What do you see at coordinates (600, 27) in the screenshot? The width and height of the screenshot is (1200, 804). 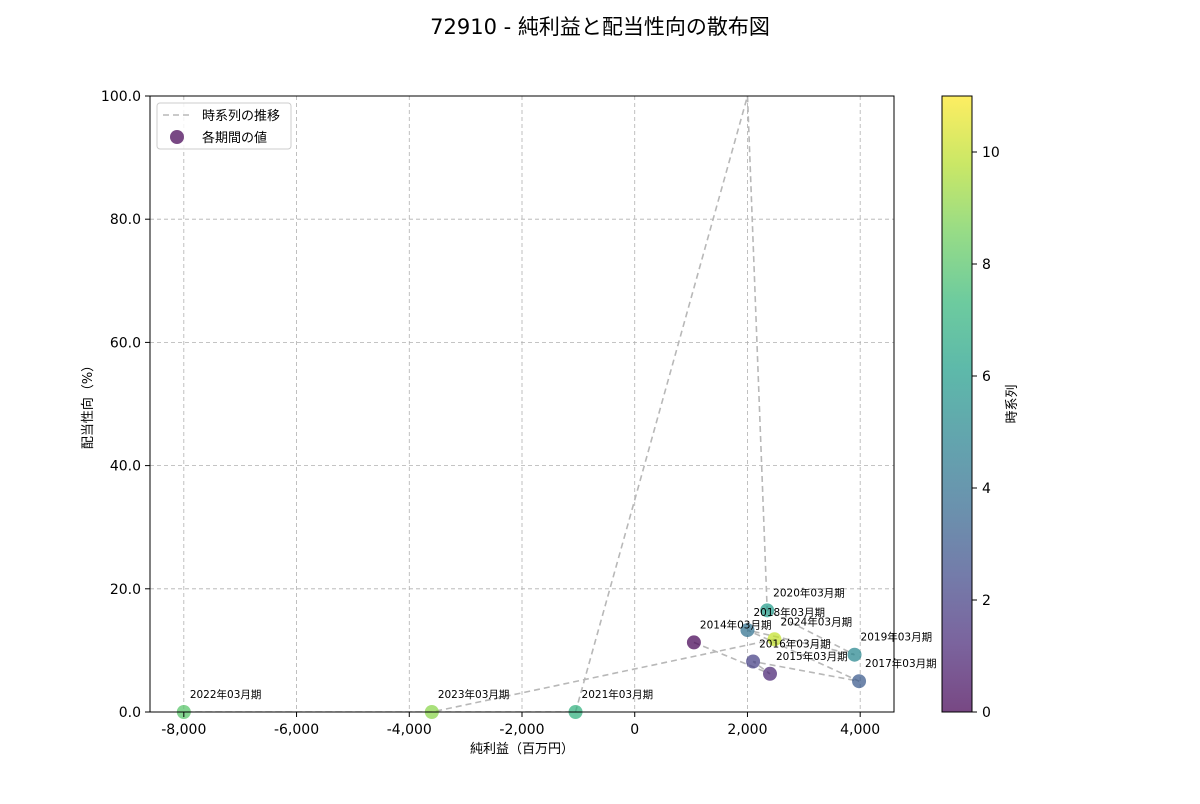 I see `chart-title: 72910 - 純利益と配当性向の散布図` at bounding box center [600, 27].